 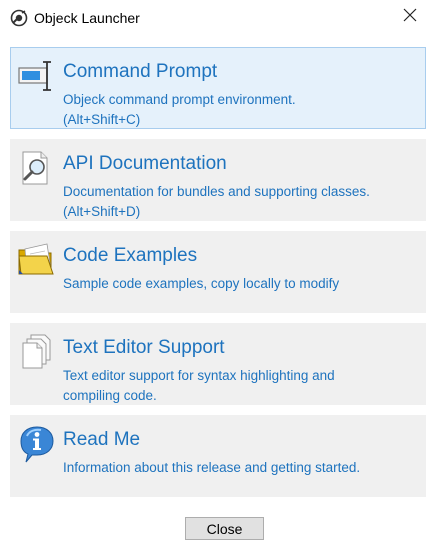 I want to click on documents-icon, so click(x=37, y=352).